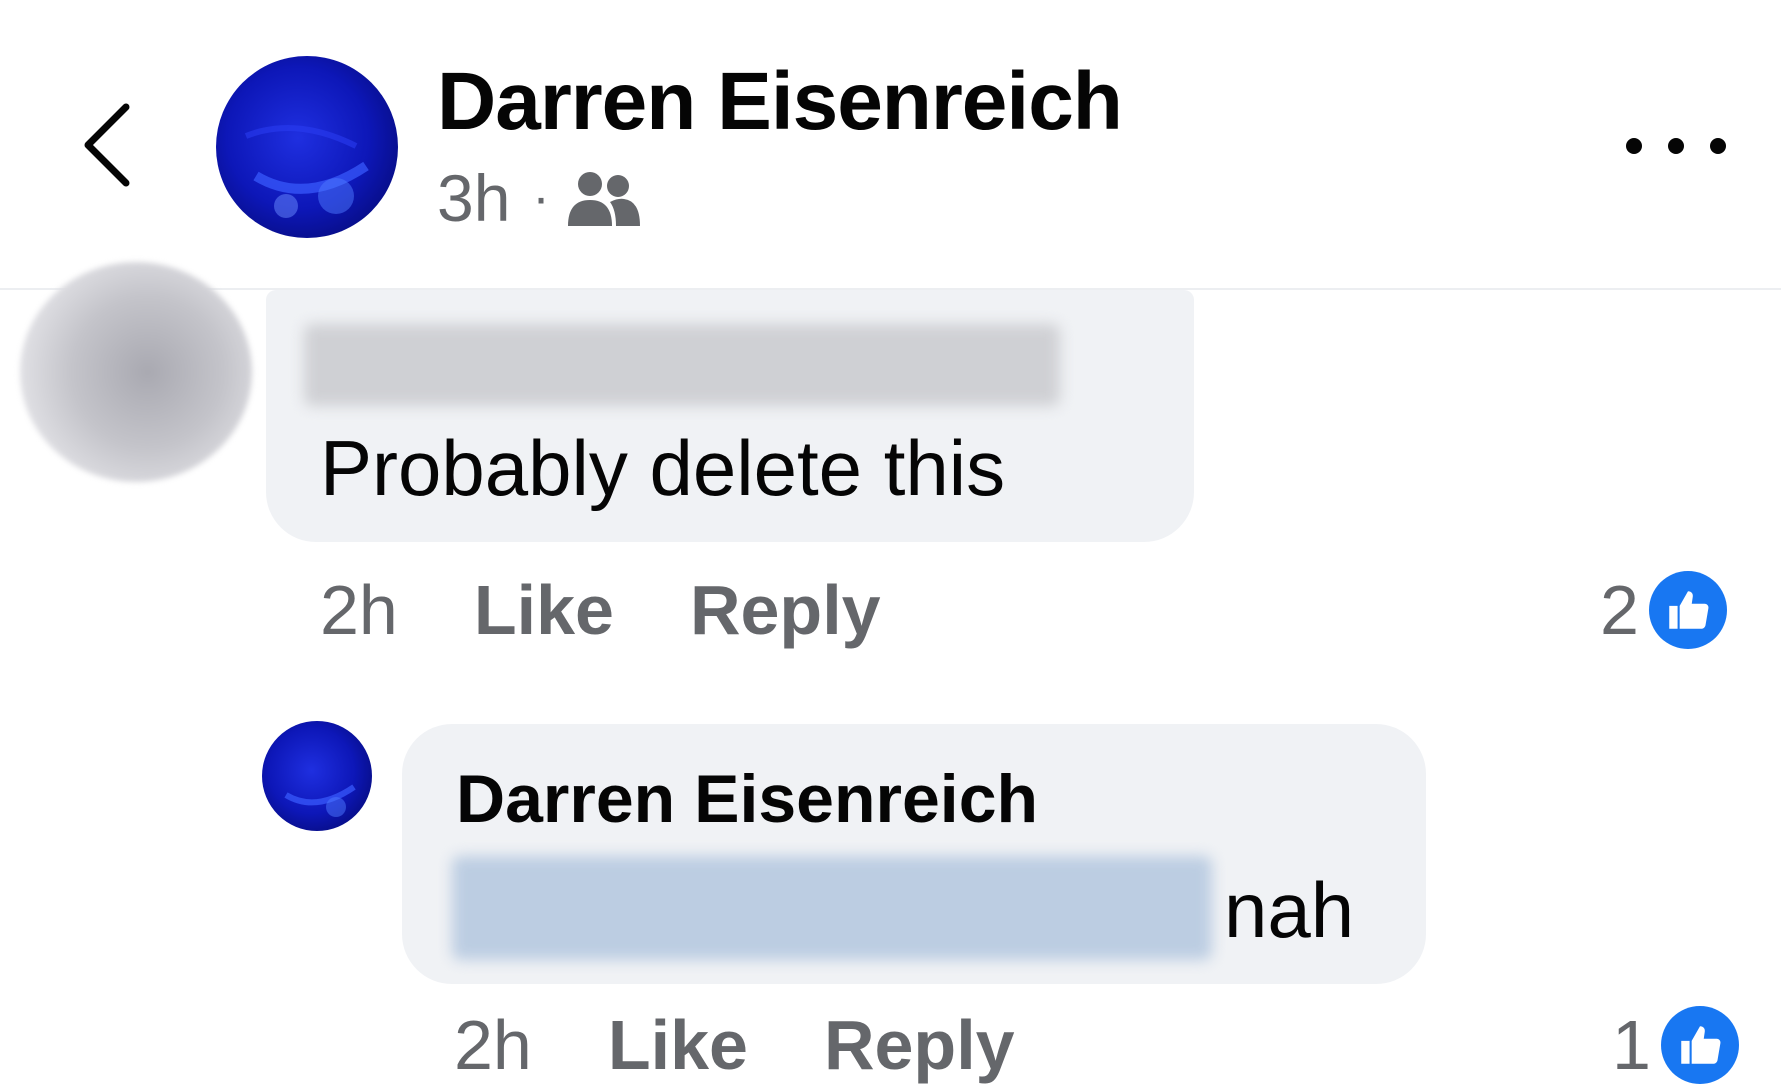  What do you see at coordinates (747, 799) in the screenshot?
I see `reply-author-name: Darren Eisenreich` at bounding box center [747, 799].